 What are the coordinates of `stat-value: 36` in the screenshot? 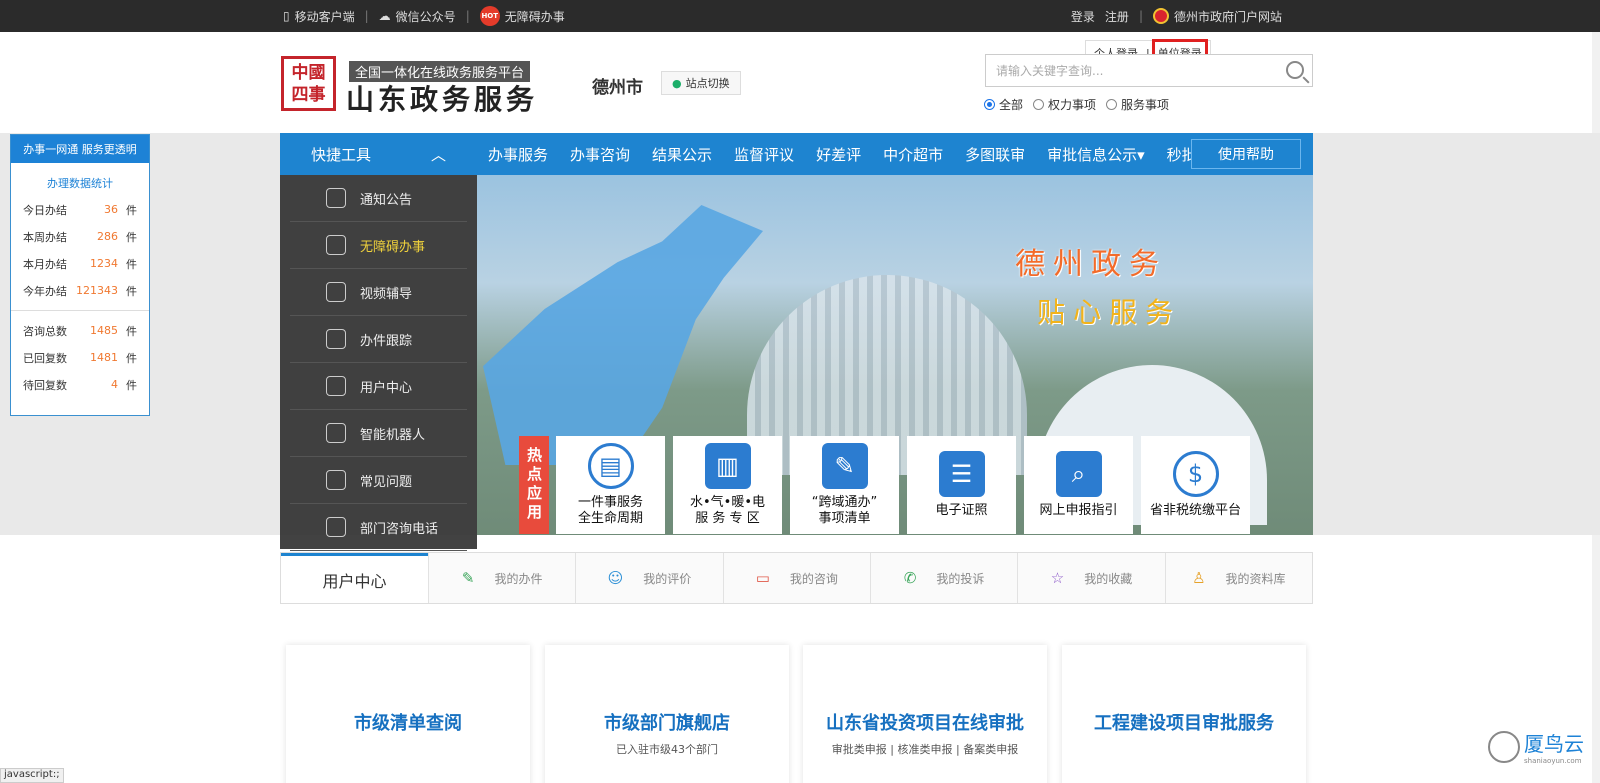 It's located at (111, 209).